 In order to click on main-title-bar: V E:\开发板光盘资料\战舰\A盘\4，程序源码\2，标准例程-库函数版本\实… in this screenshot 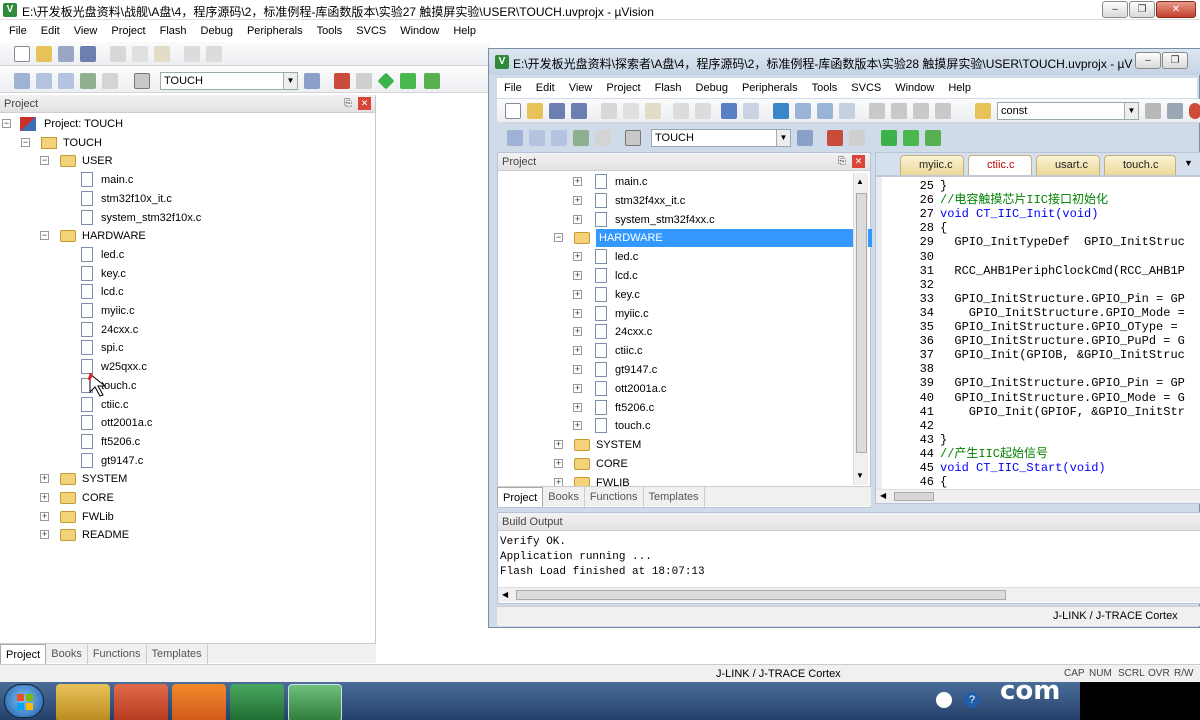, I will do `click(600, 10)`.